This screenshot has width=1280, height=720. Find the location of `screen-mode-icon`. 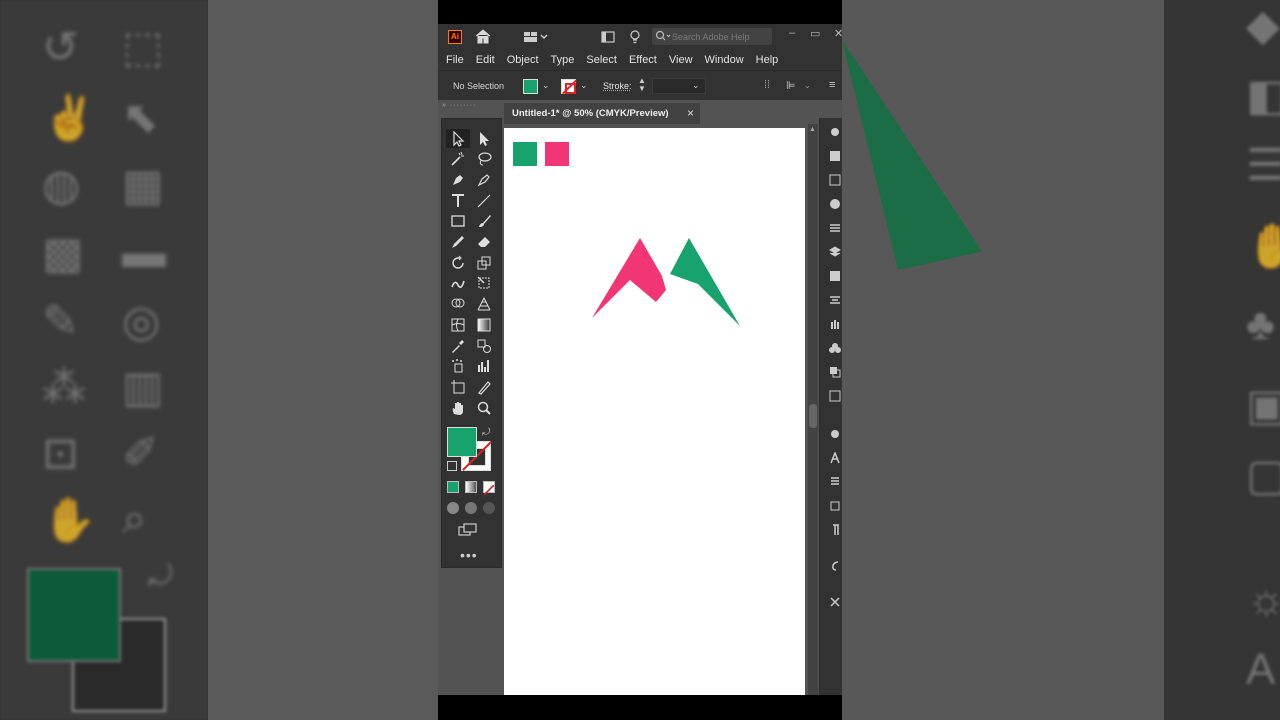

screen-mode-icon is located at coordinates (468, 530).